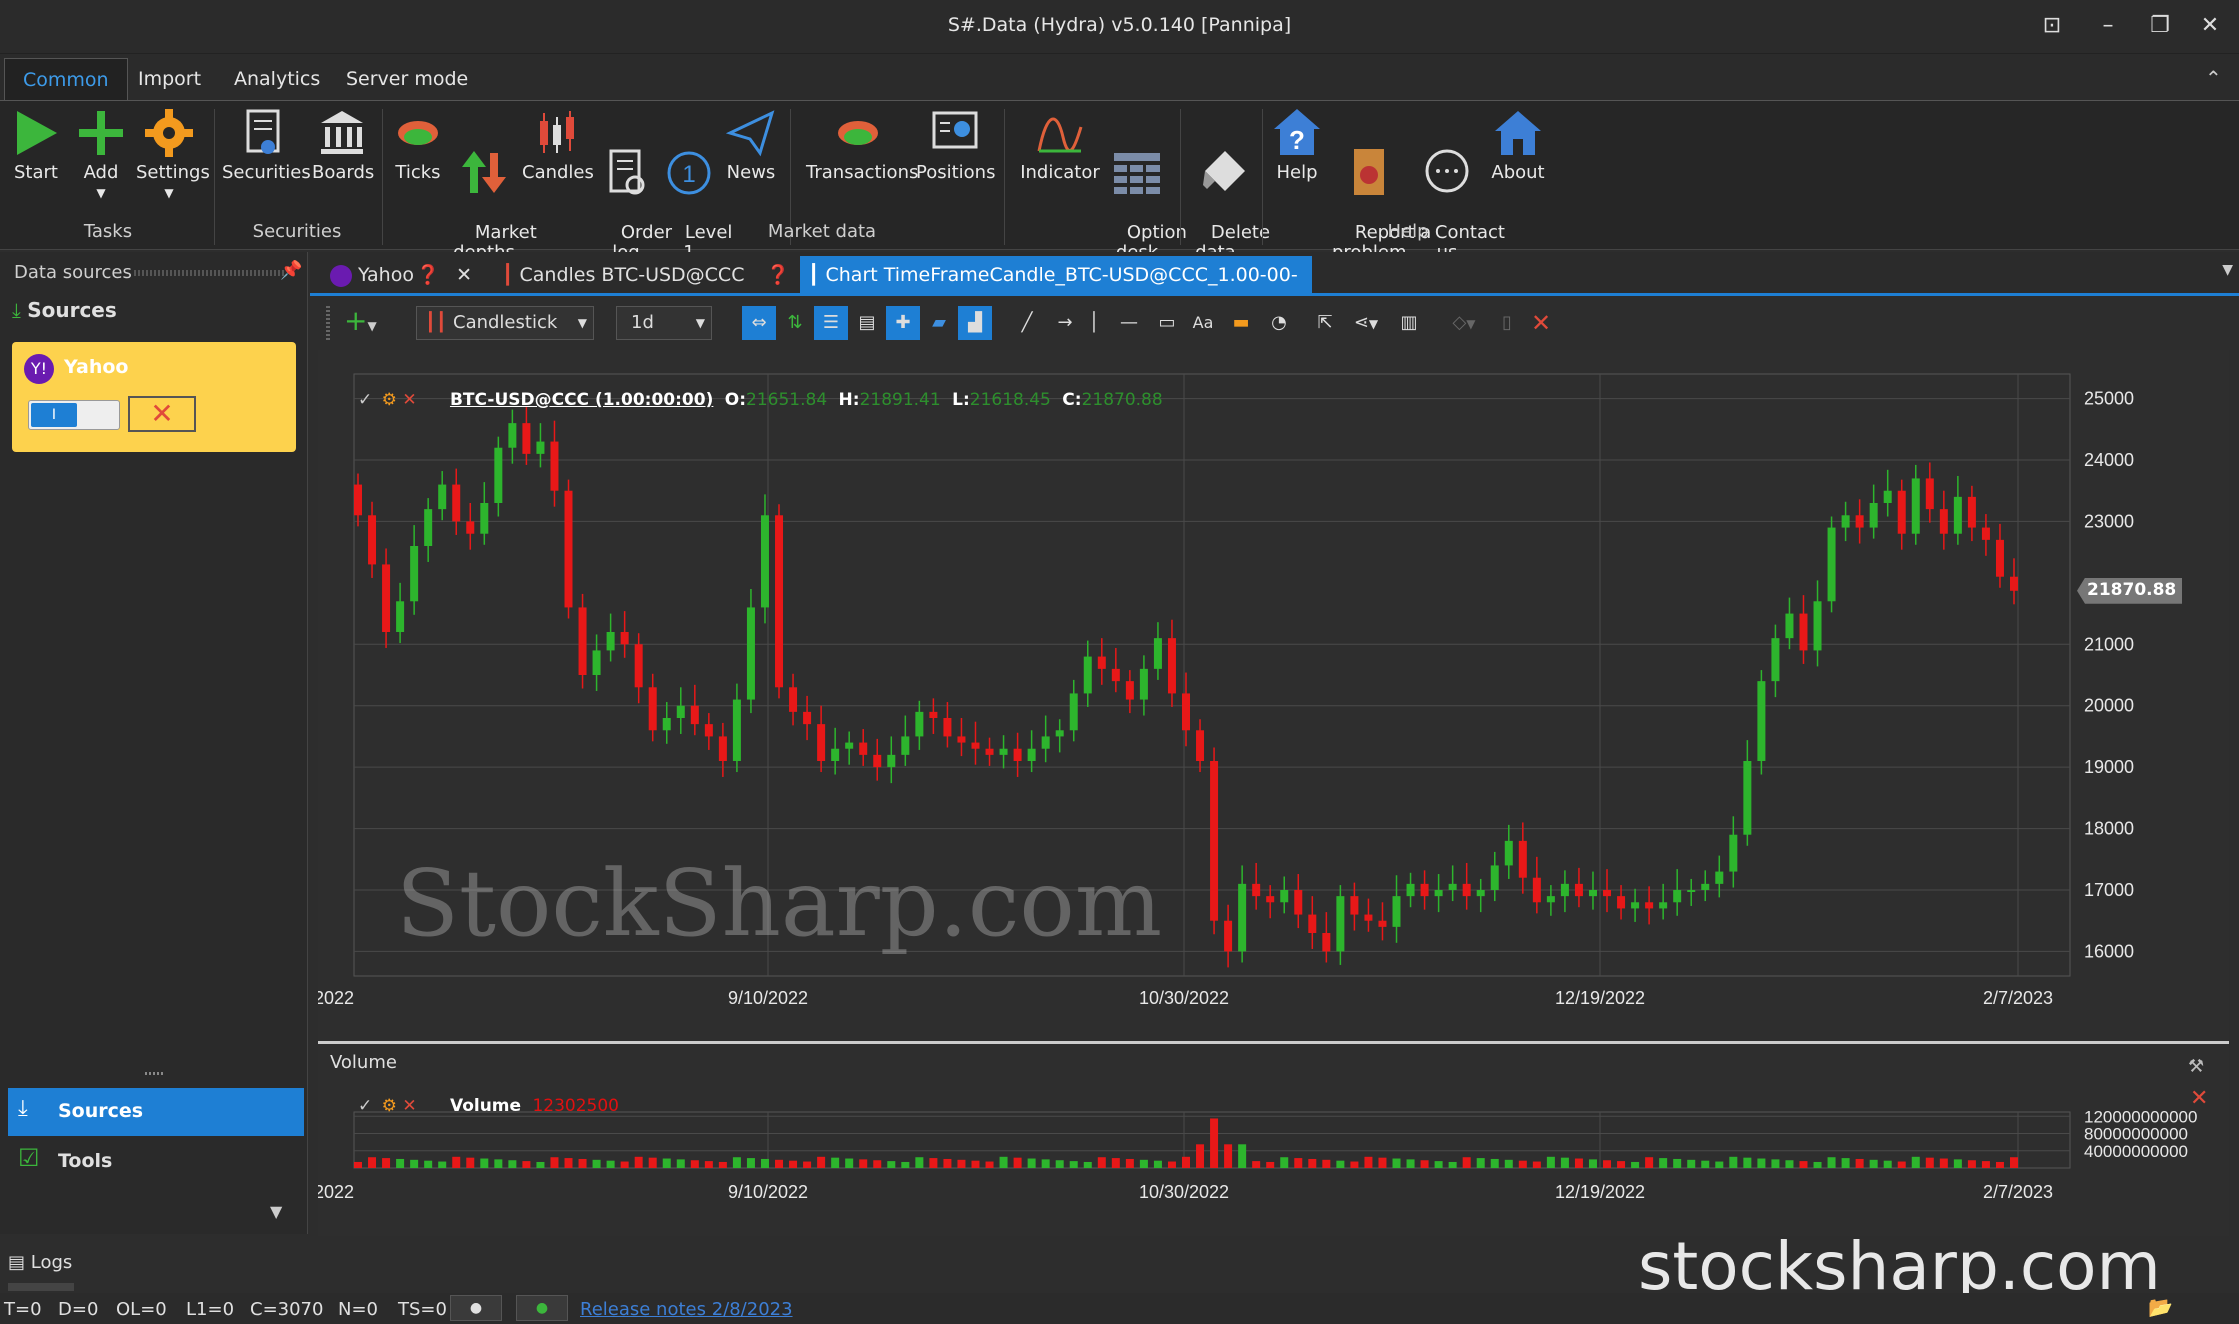 The width and height of the screenshot is (2239, 1324). I want to click on clear-chart-icon: ✕, so click(1541, 323).